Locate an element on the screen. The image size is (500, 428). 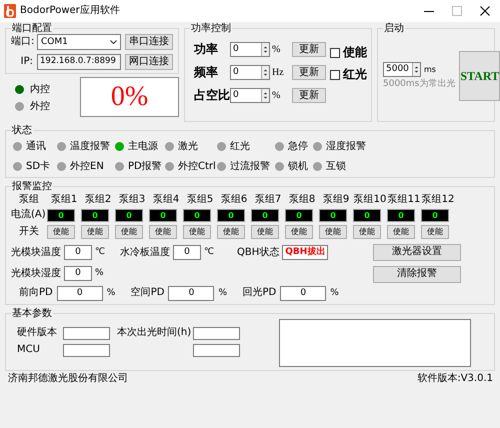
status-label: 红光 is located at coordinates (240, 146).